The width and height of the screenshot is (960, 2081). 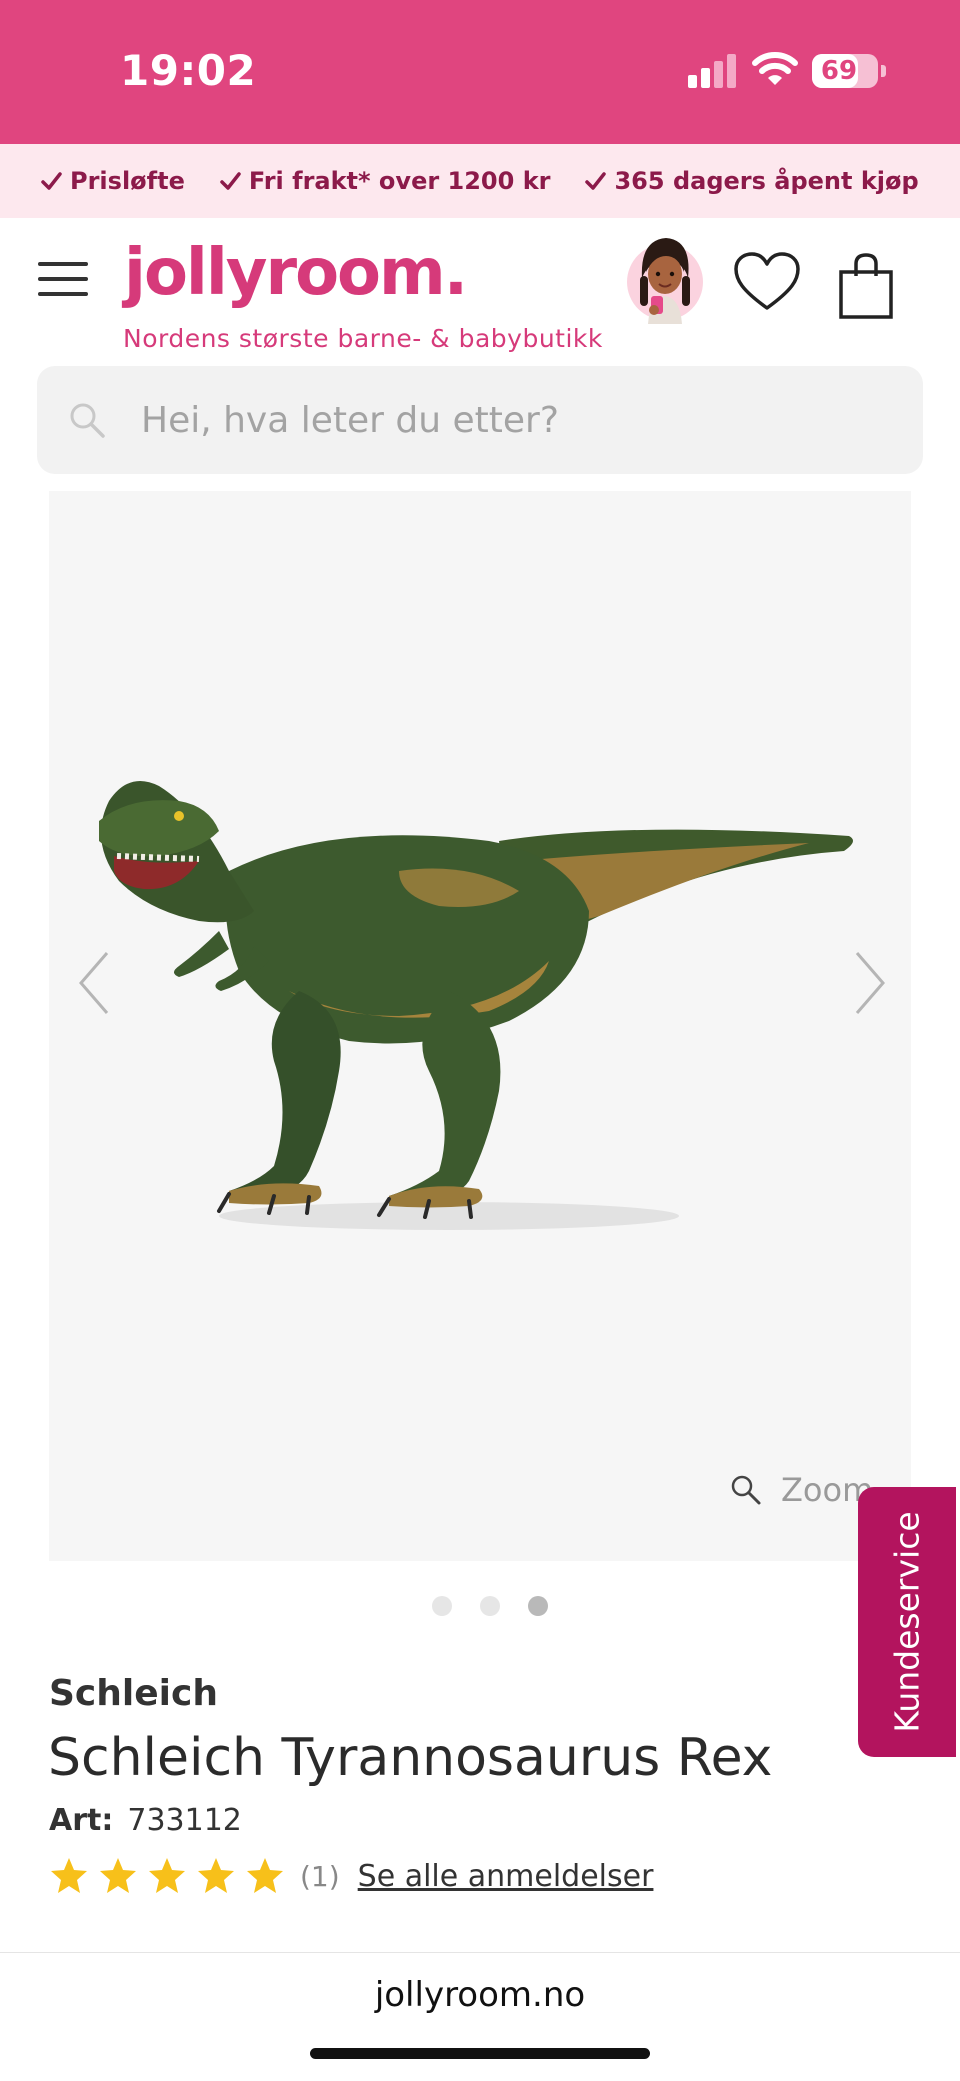 What do you see at coordinates (81, 1820) in the screenshot?
I see `article-label: Art:` at bounding box center [81, 1820].